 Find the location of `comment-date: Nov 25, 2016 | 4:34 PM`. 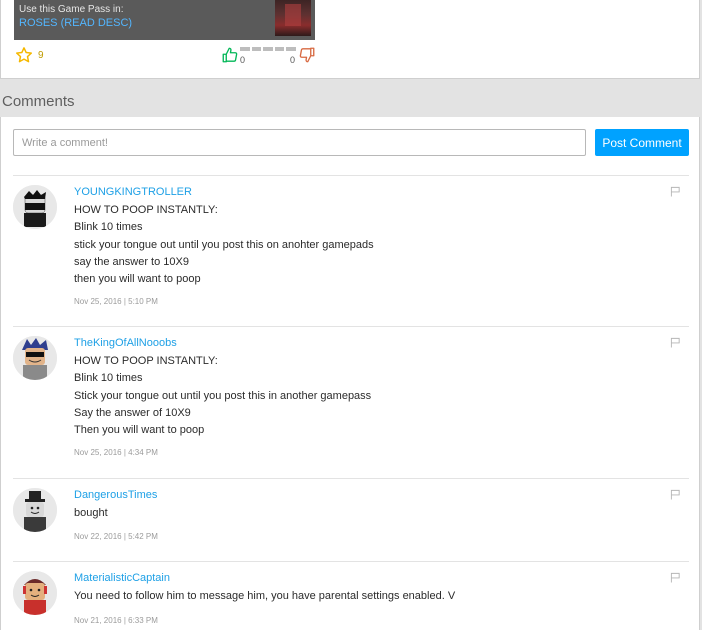

comment-date: Nov 25, 2016 | 4:34 PM is located at coordinates (116, 452).